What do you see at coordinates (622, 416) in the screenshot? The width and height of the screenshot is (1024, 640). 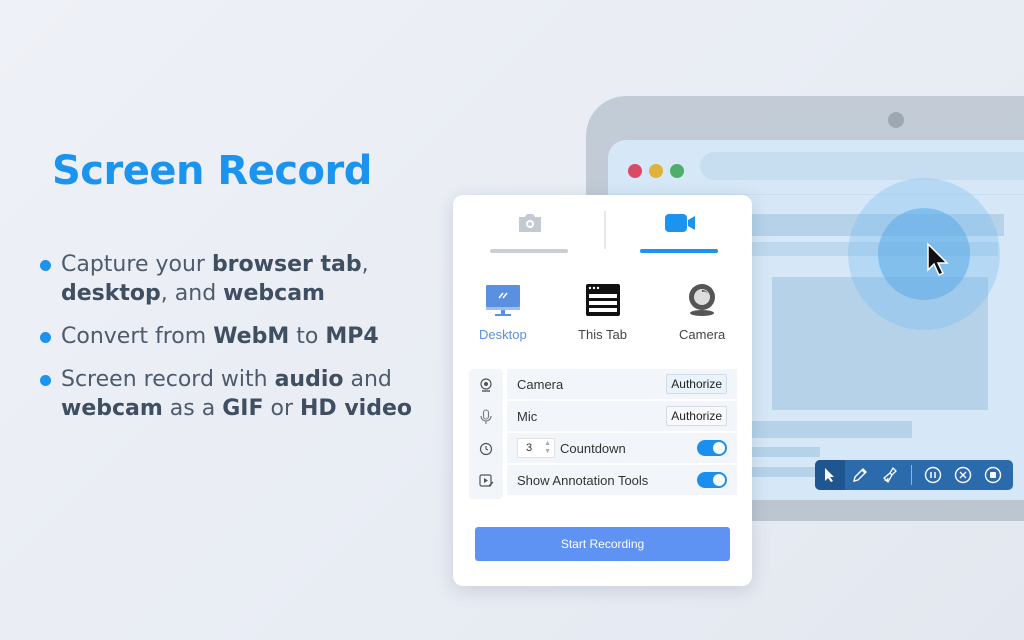 I see `mic-setting-row: Mic Authorize` at bounding box center [622, 416].